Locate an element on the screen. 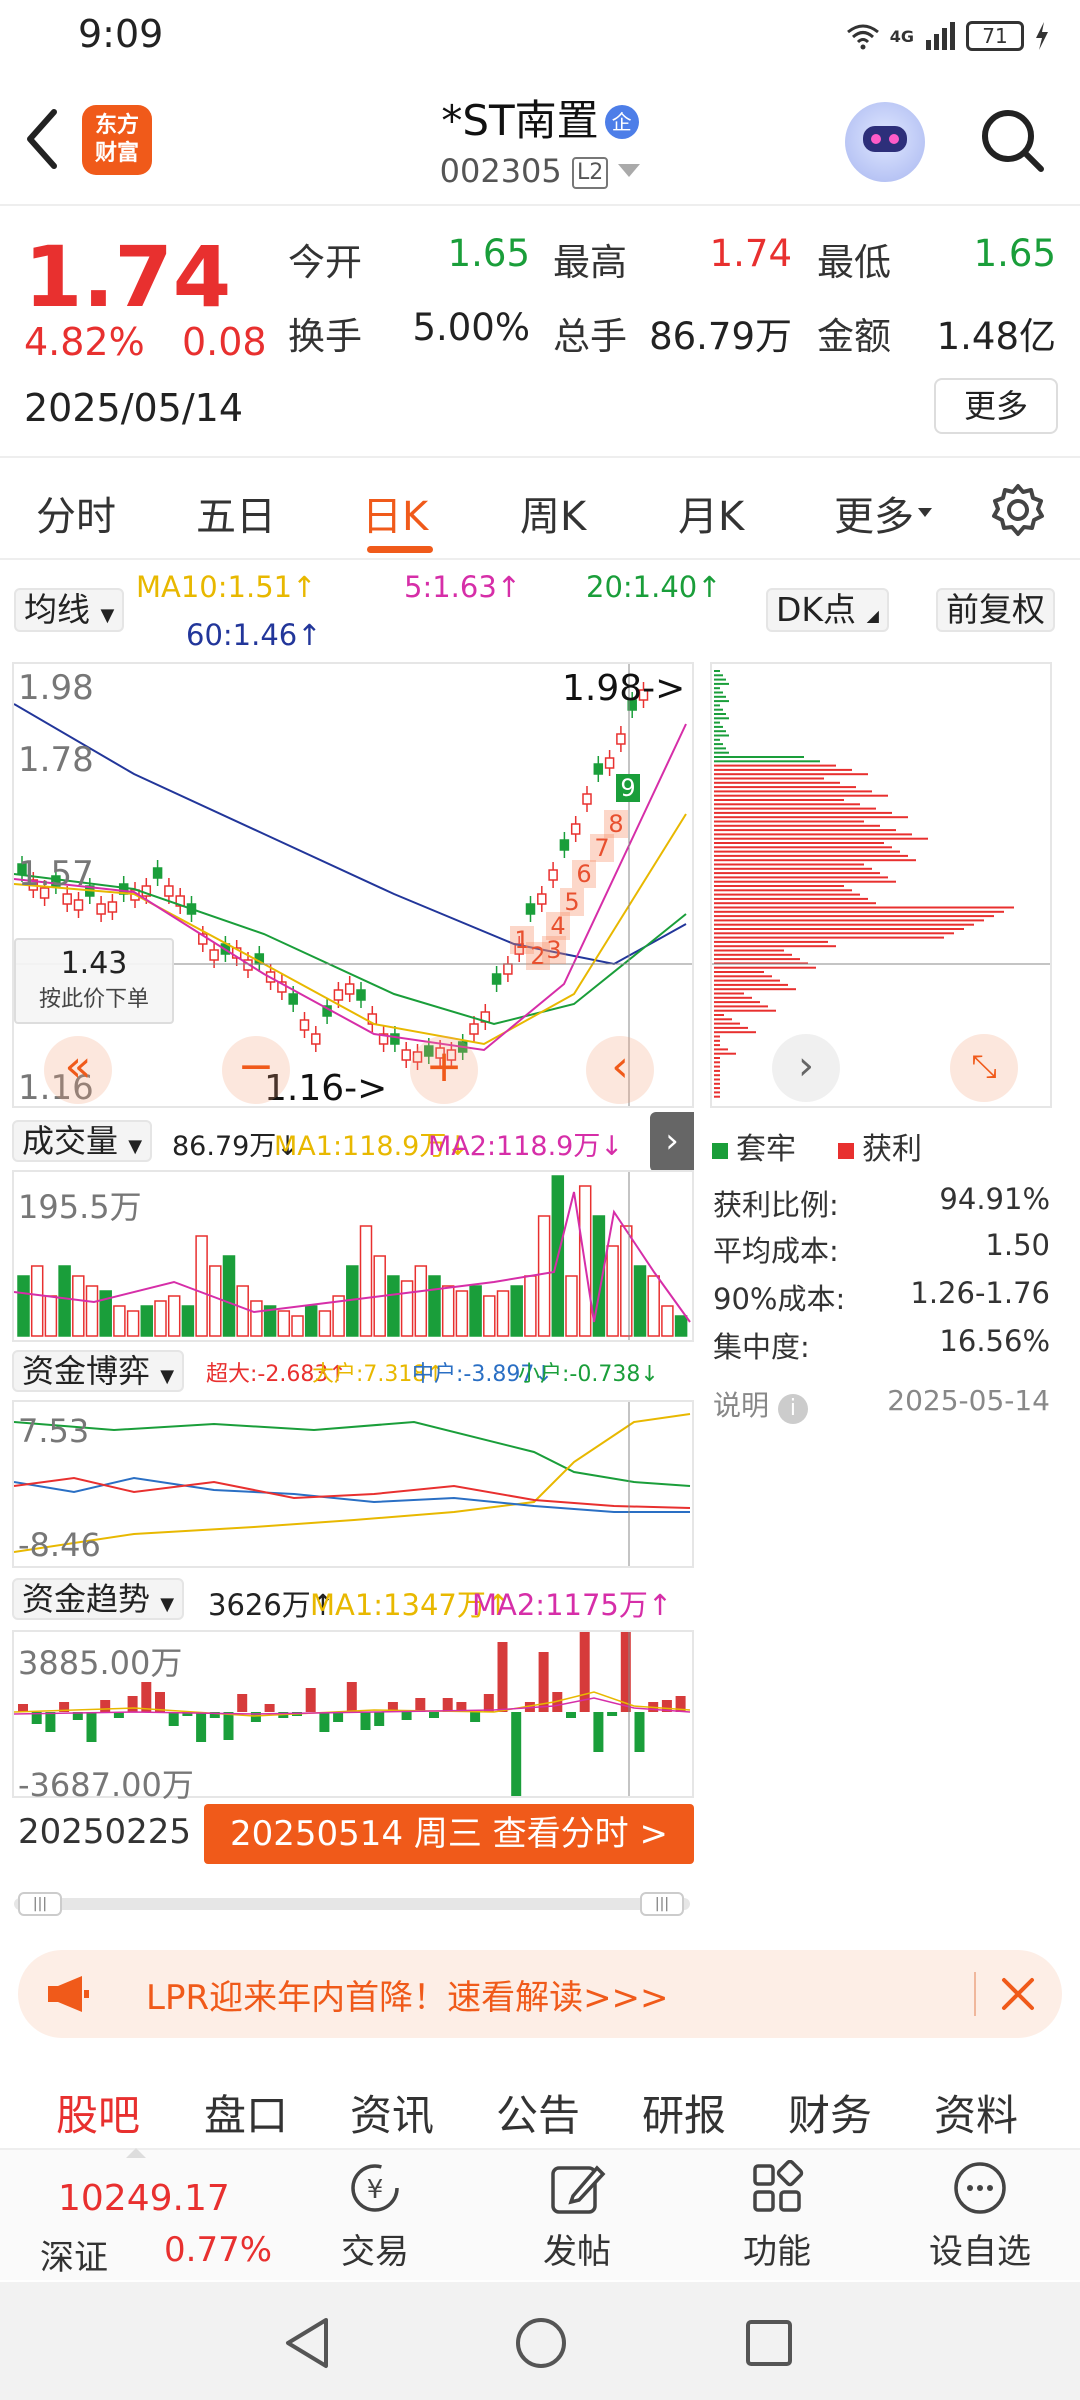 The image size is (1080, 2400). toggle-panel-button: › is located at coordinates (672, 1142).